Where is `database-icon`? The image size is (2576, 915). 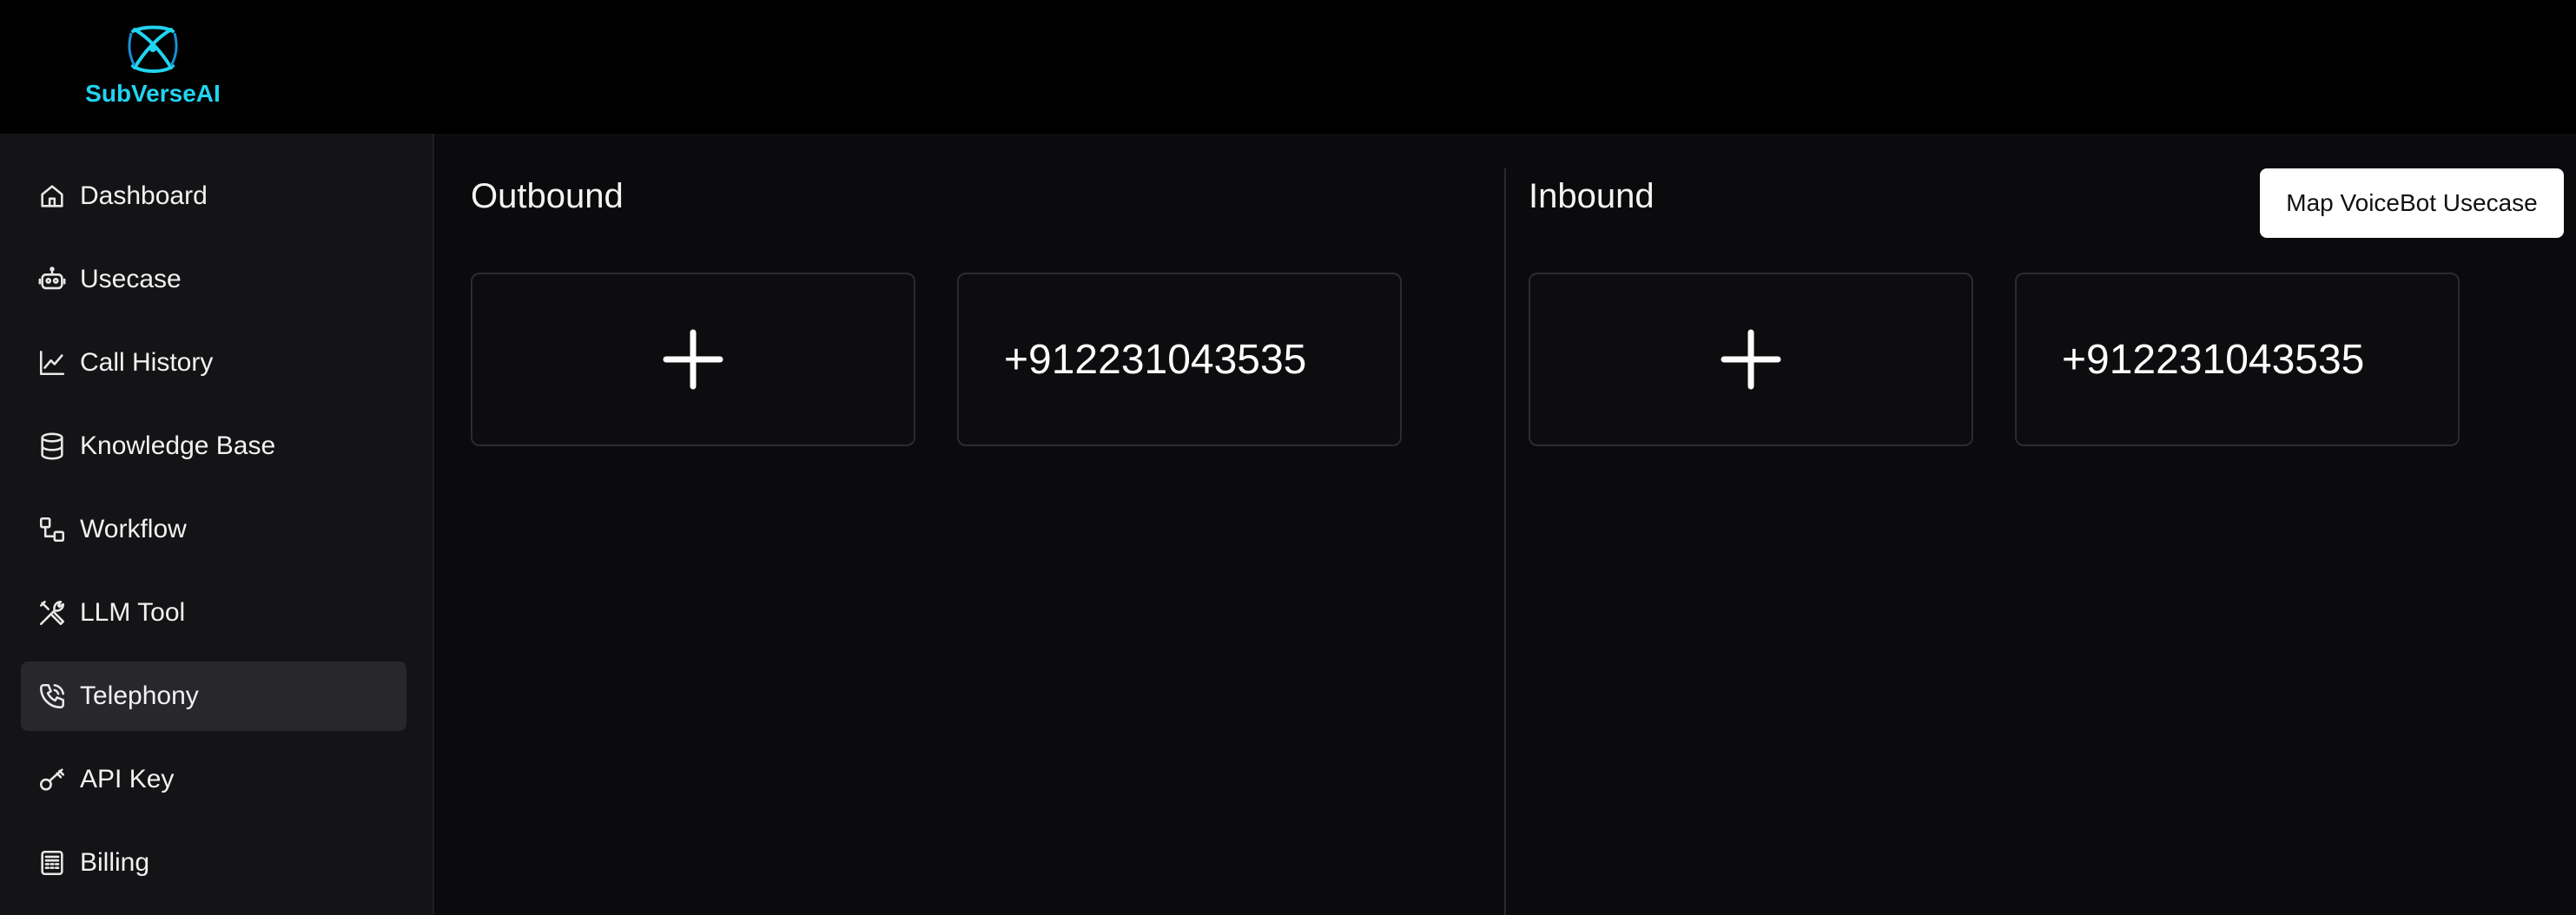
database-icon is located at coordinates (52, 446).